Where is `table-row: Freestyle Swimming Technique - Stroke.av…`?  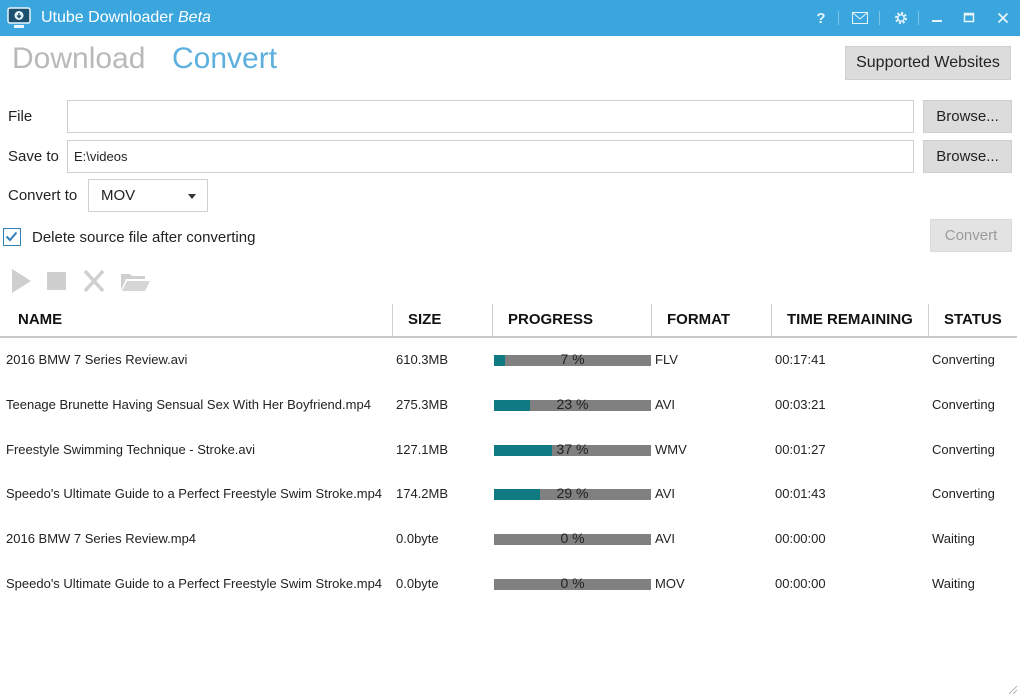
table-row: Freestyle Swimming Technique - Stroke.av… is located at coordinates (508, 450).